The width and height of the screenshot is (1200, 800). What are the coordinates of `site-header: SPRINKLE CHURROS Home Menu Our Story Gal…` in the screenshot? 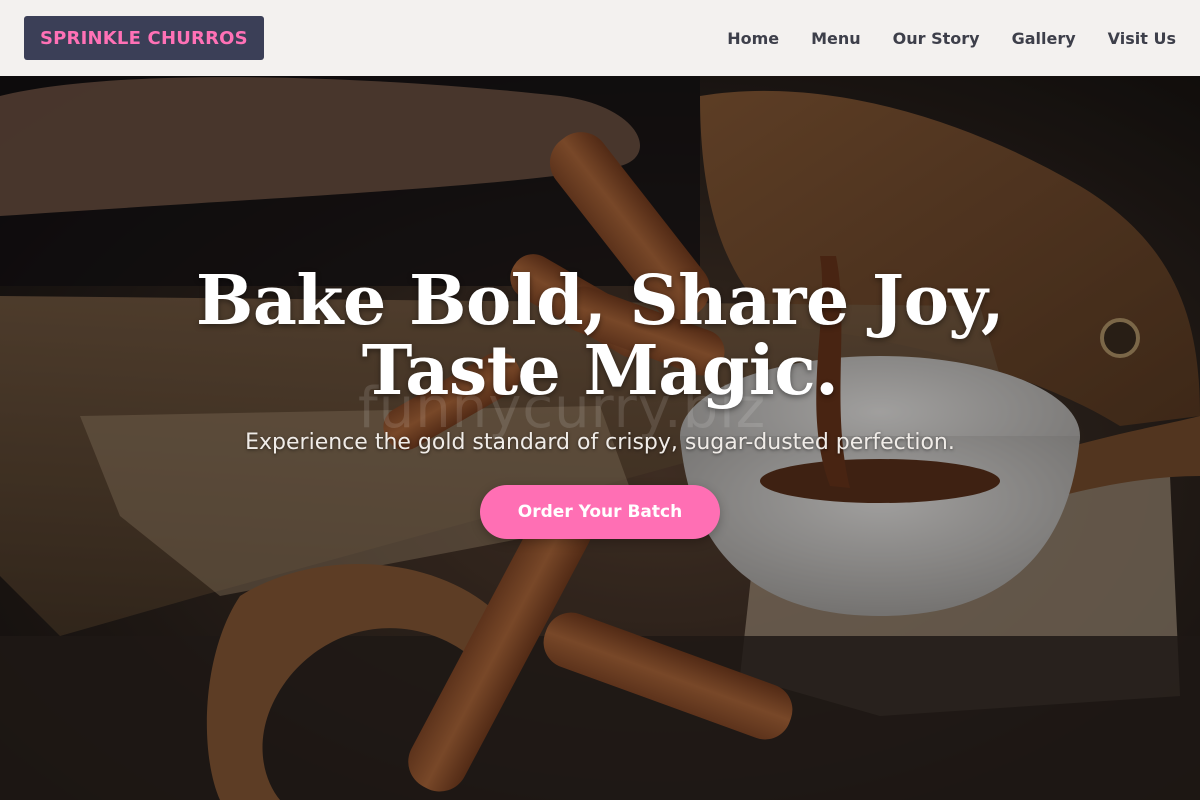 It's located at (600, 38).